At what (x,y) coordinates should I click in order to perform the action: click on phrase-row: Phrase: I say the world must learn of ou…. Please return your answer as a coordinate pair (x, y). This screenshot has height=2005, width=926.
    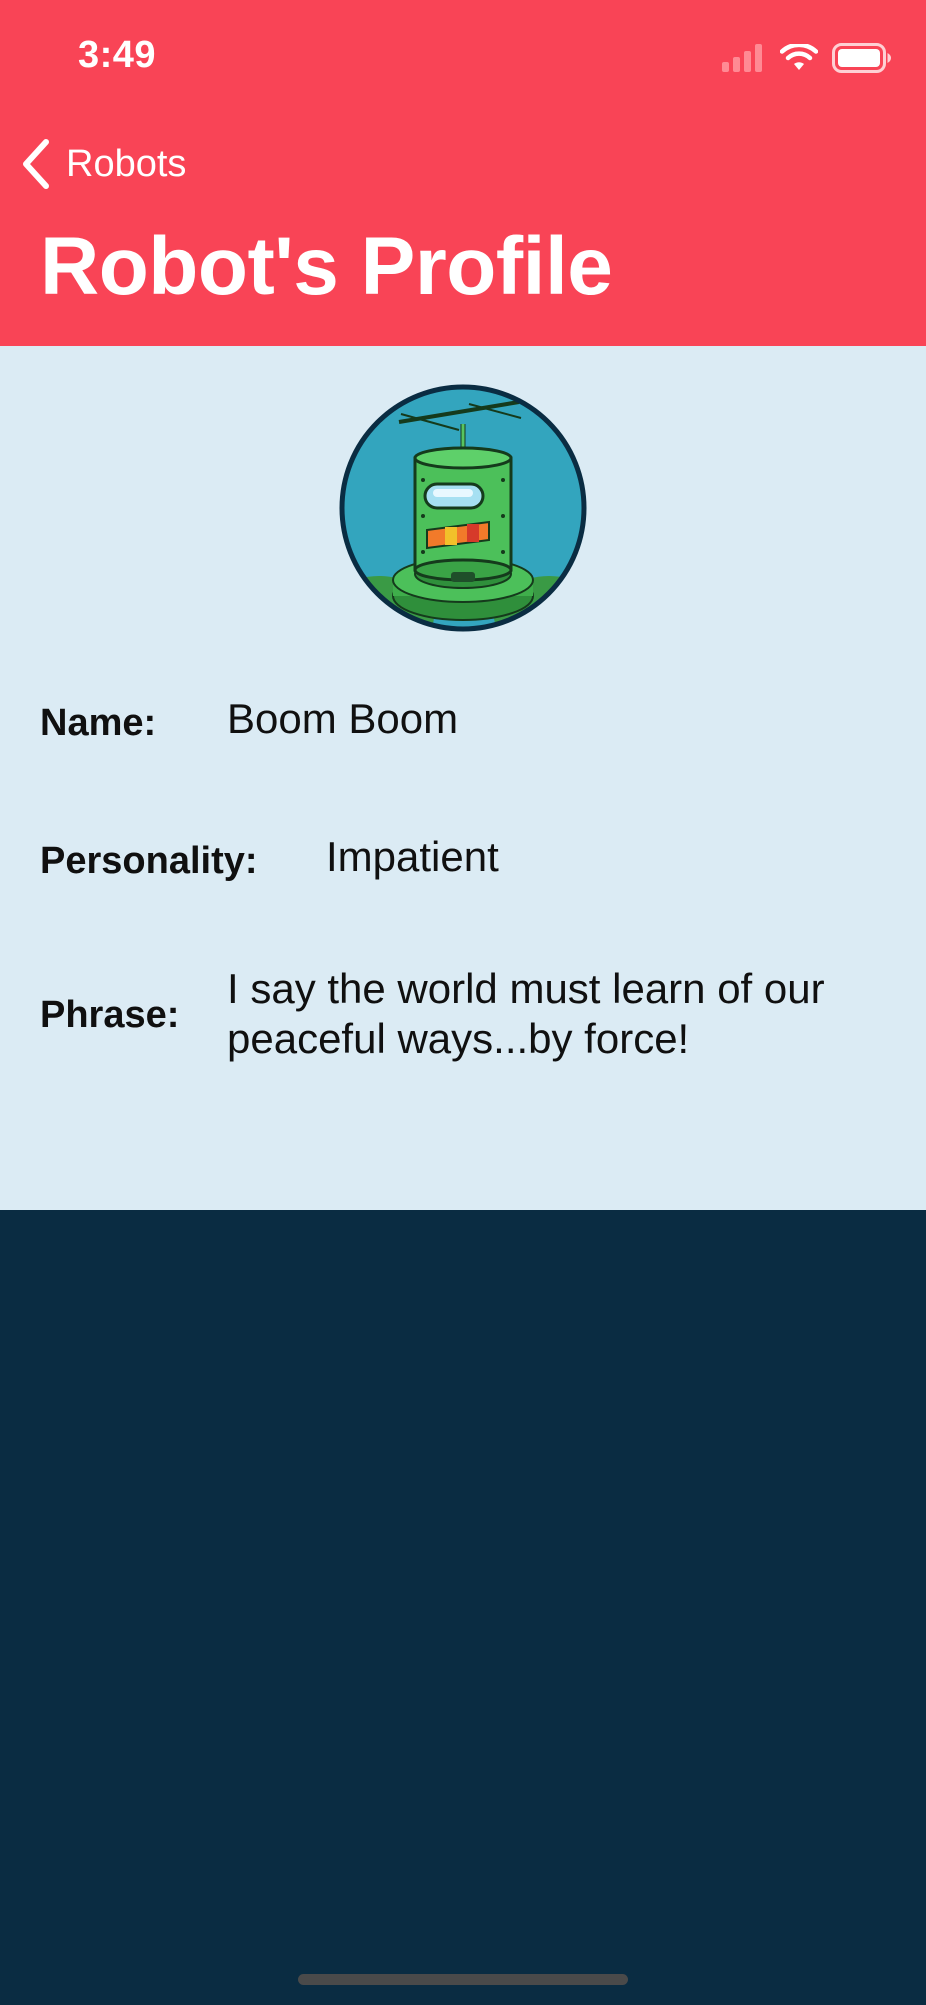
    Looking at the image, I should click on (463, 1019).